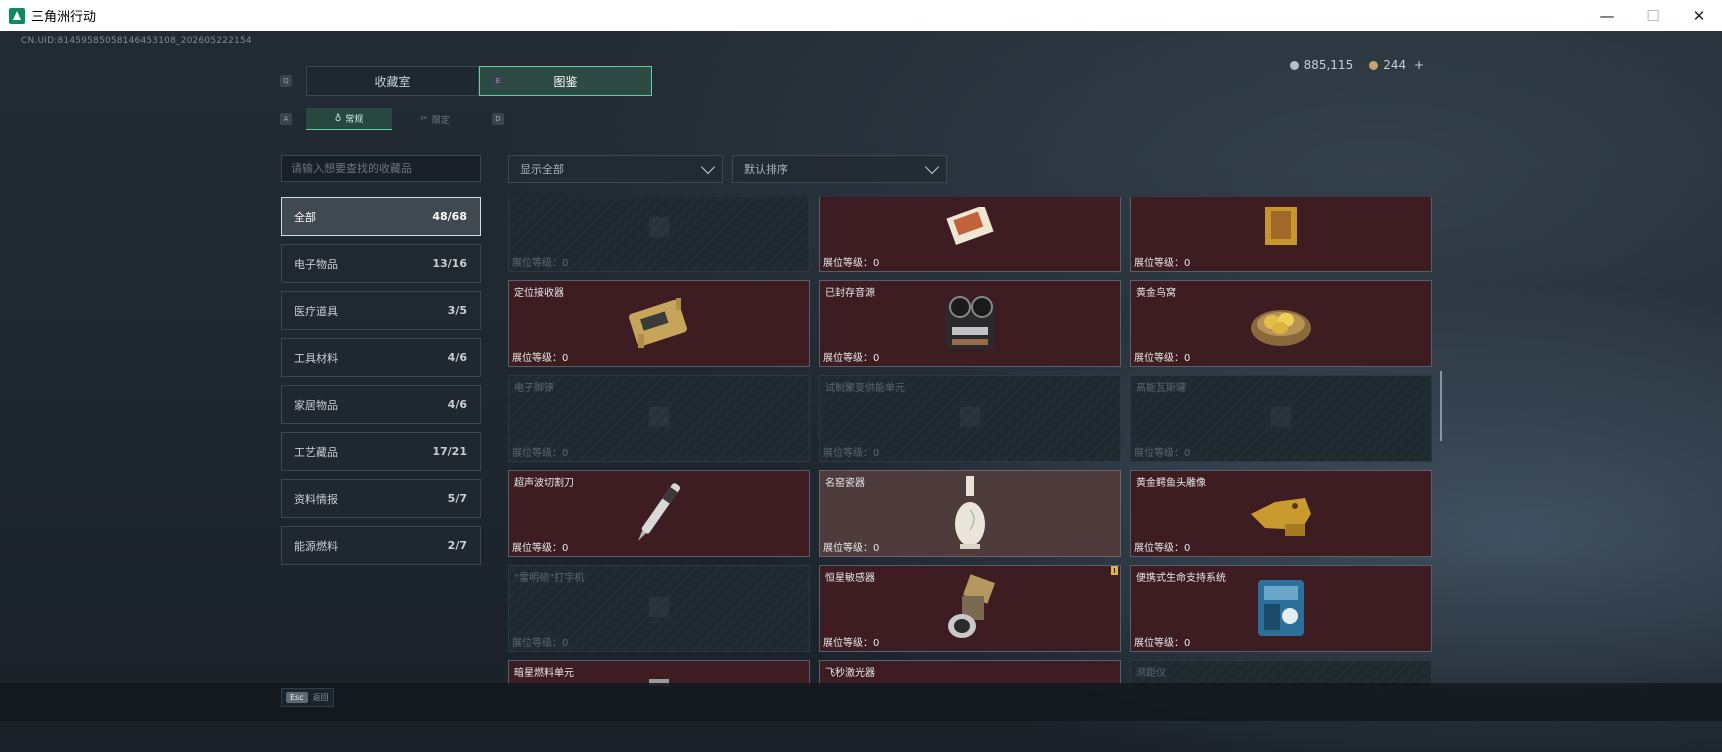  I want to click on collection-card: 定位接收器 展位等级：0, so click(659, 323).